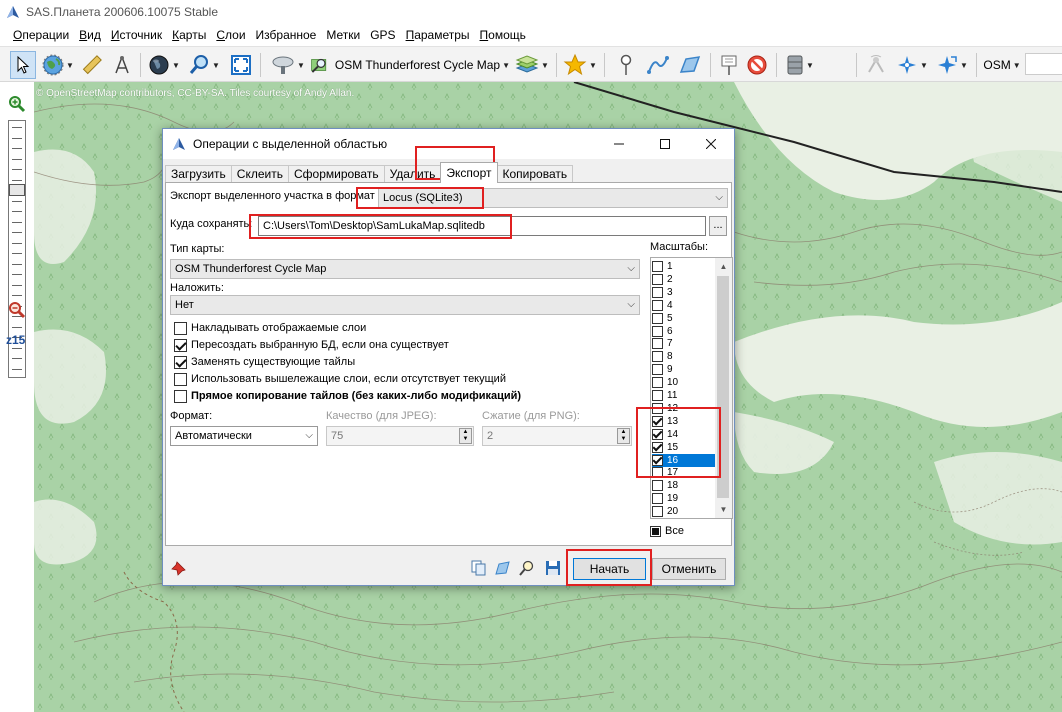 The width and height of the screenshot is (1062, 712). I want to click on scale-item: 7, so click(684, 343).